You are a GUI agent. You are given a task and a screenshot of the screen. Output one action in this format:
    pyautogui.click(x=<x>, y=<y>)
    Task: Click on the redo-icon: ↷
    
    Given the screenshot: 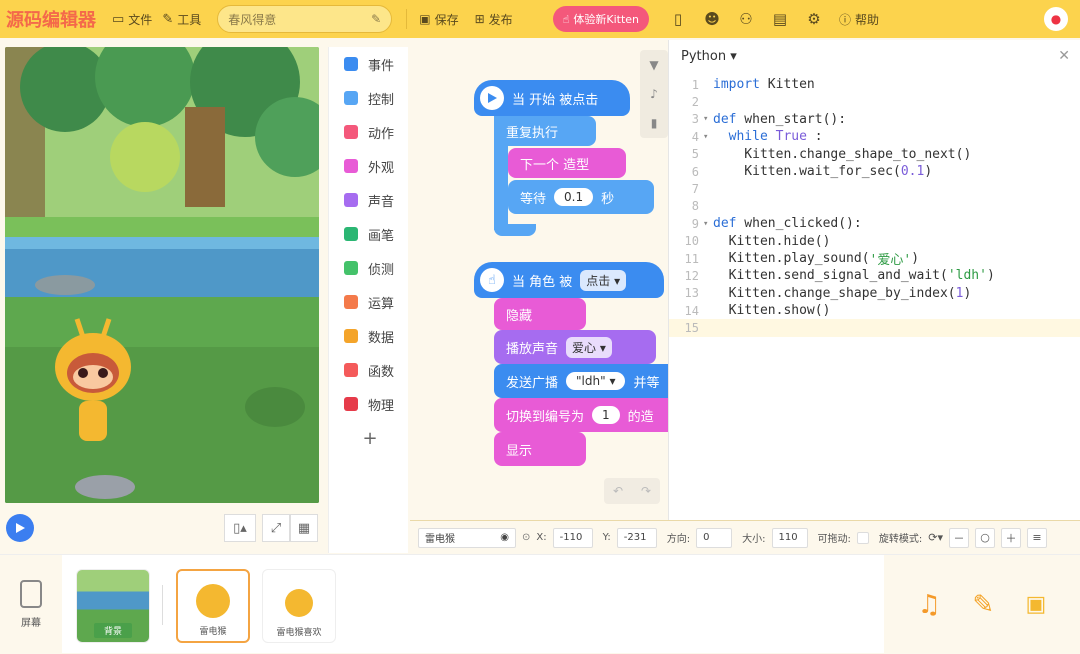 What is the action you would take?
    pyautogui.click(x=646, y=491)
    